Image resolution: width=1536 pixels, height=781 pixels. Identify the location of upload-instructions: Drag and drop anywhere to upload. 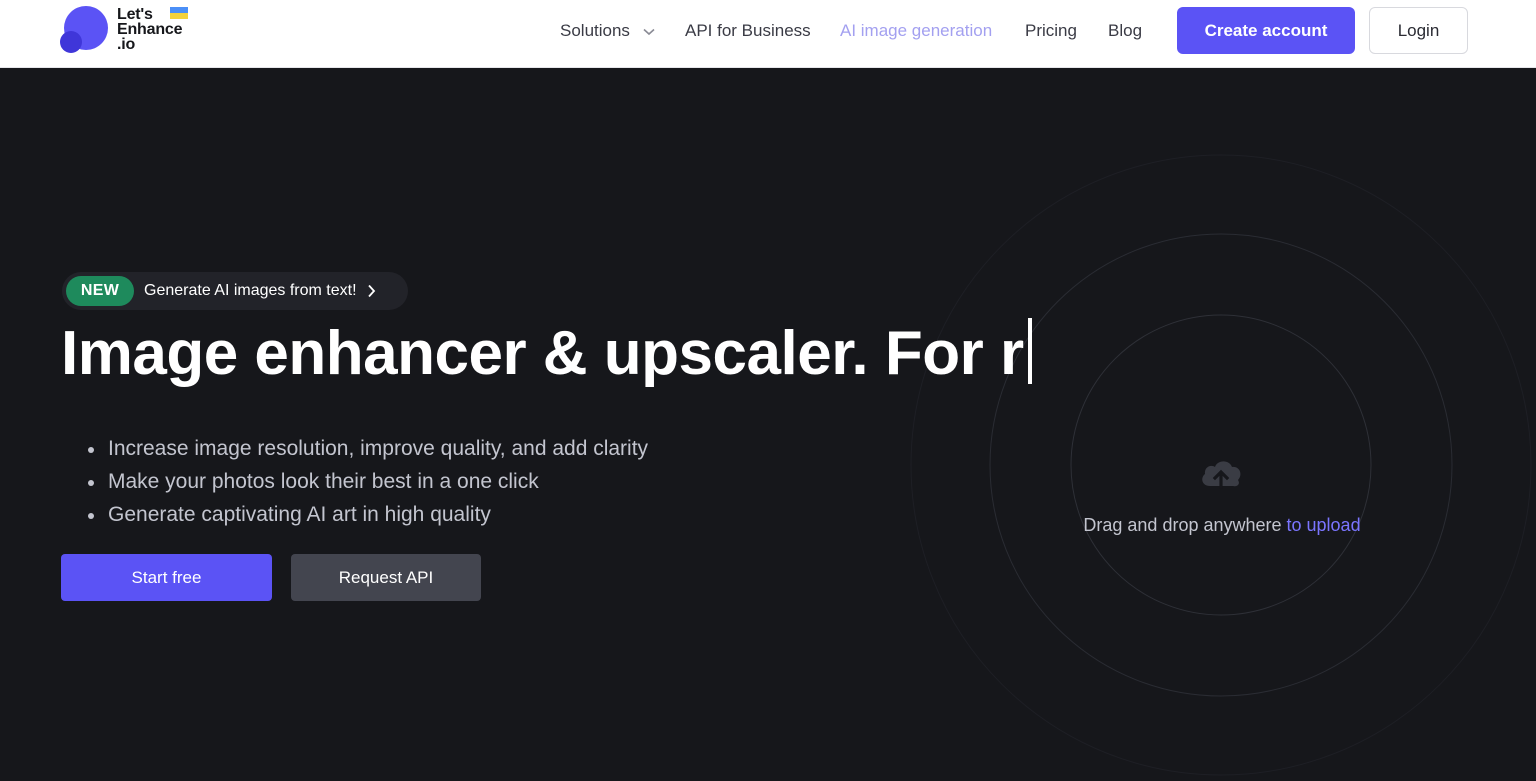
(1222, 525).